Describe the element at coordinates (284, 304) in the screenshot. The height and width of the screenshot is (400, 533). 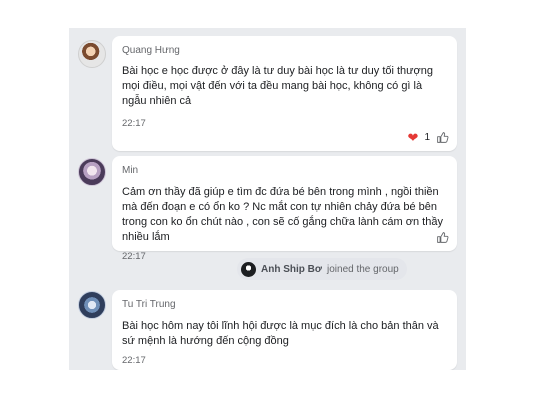
I see `sender-name: Tu Tri Trung` at that location.